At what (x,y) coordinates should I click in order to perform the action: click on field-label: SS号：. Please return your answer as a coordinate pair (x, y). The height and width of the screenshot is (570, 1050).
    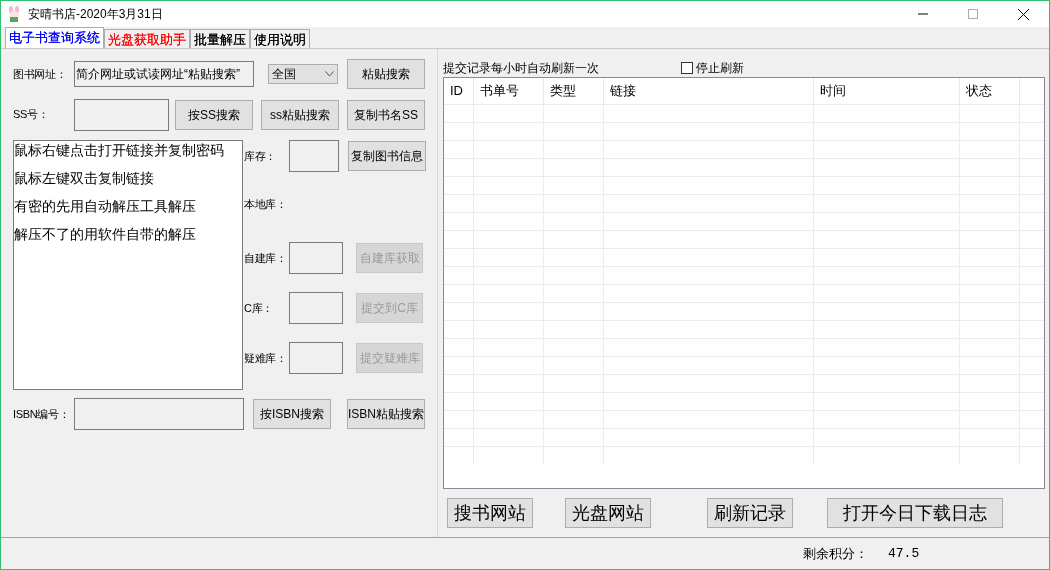
    Looking at the image, I should click on (31, 115).